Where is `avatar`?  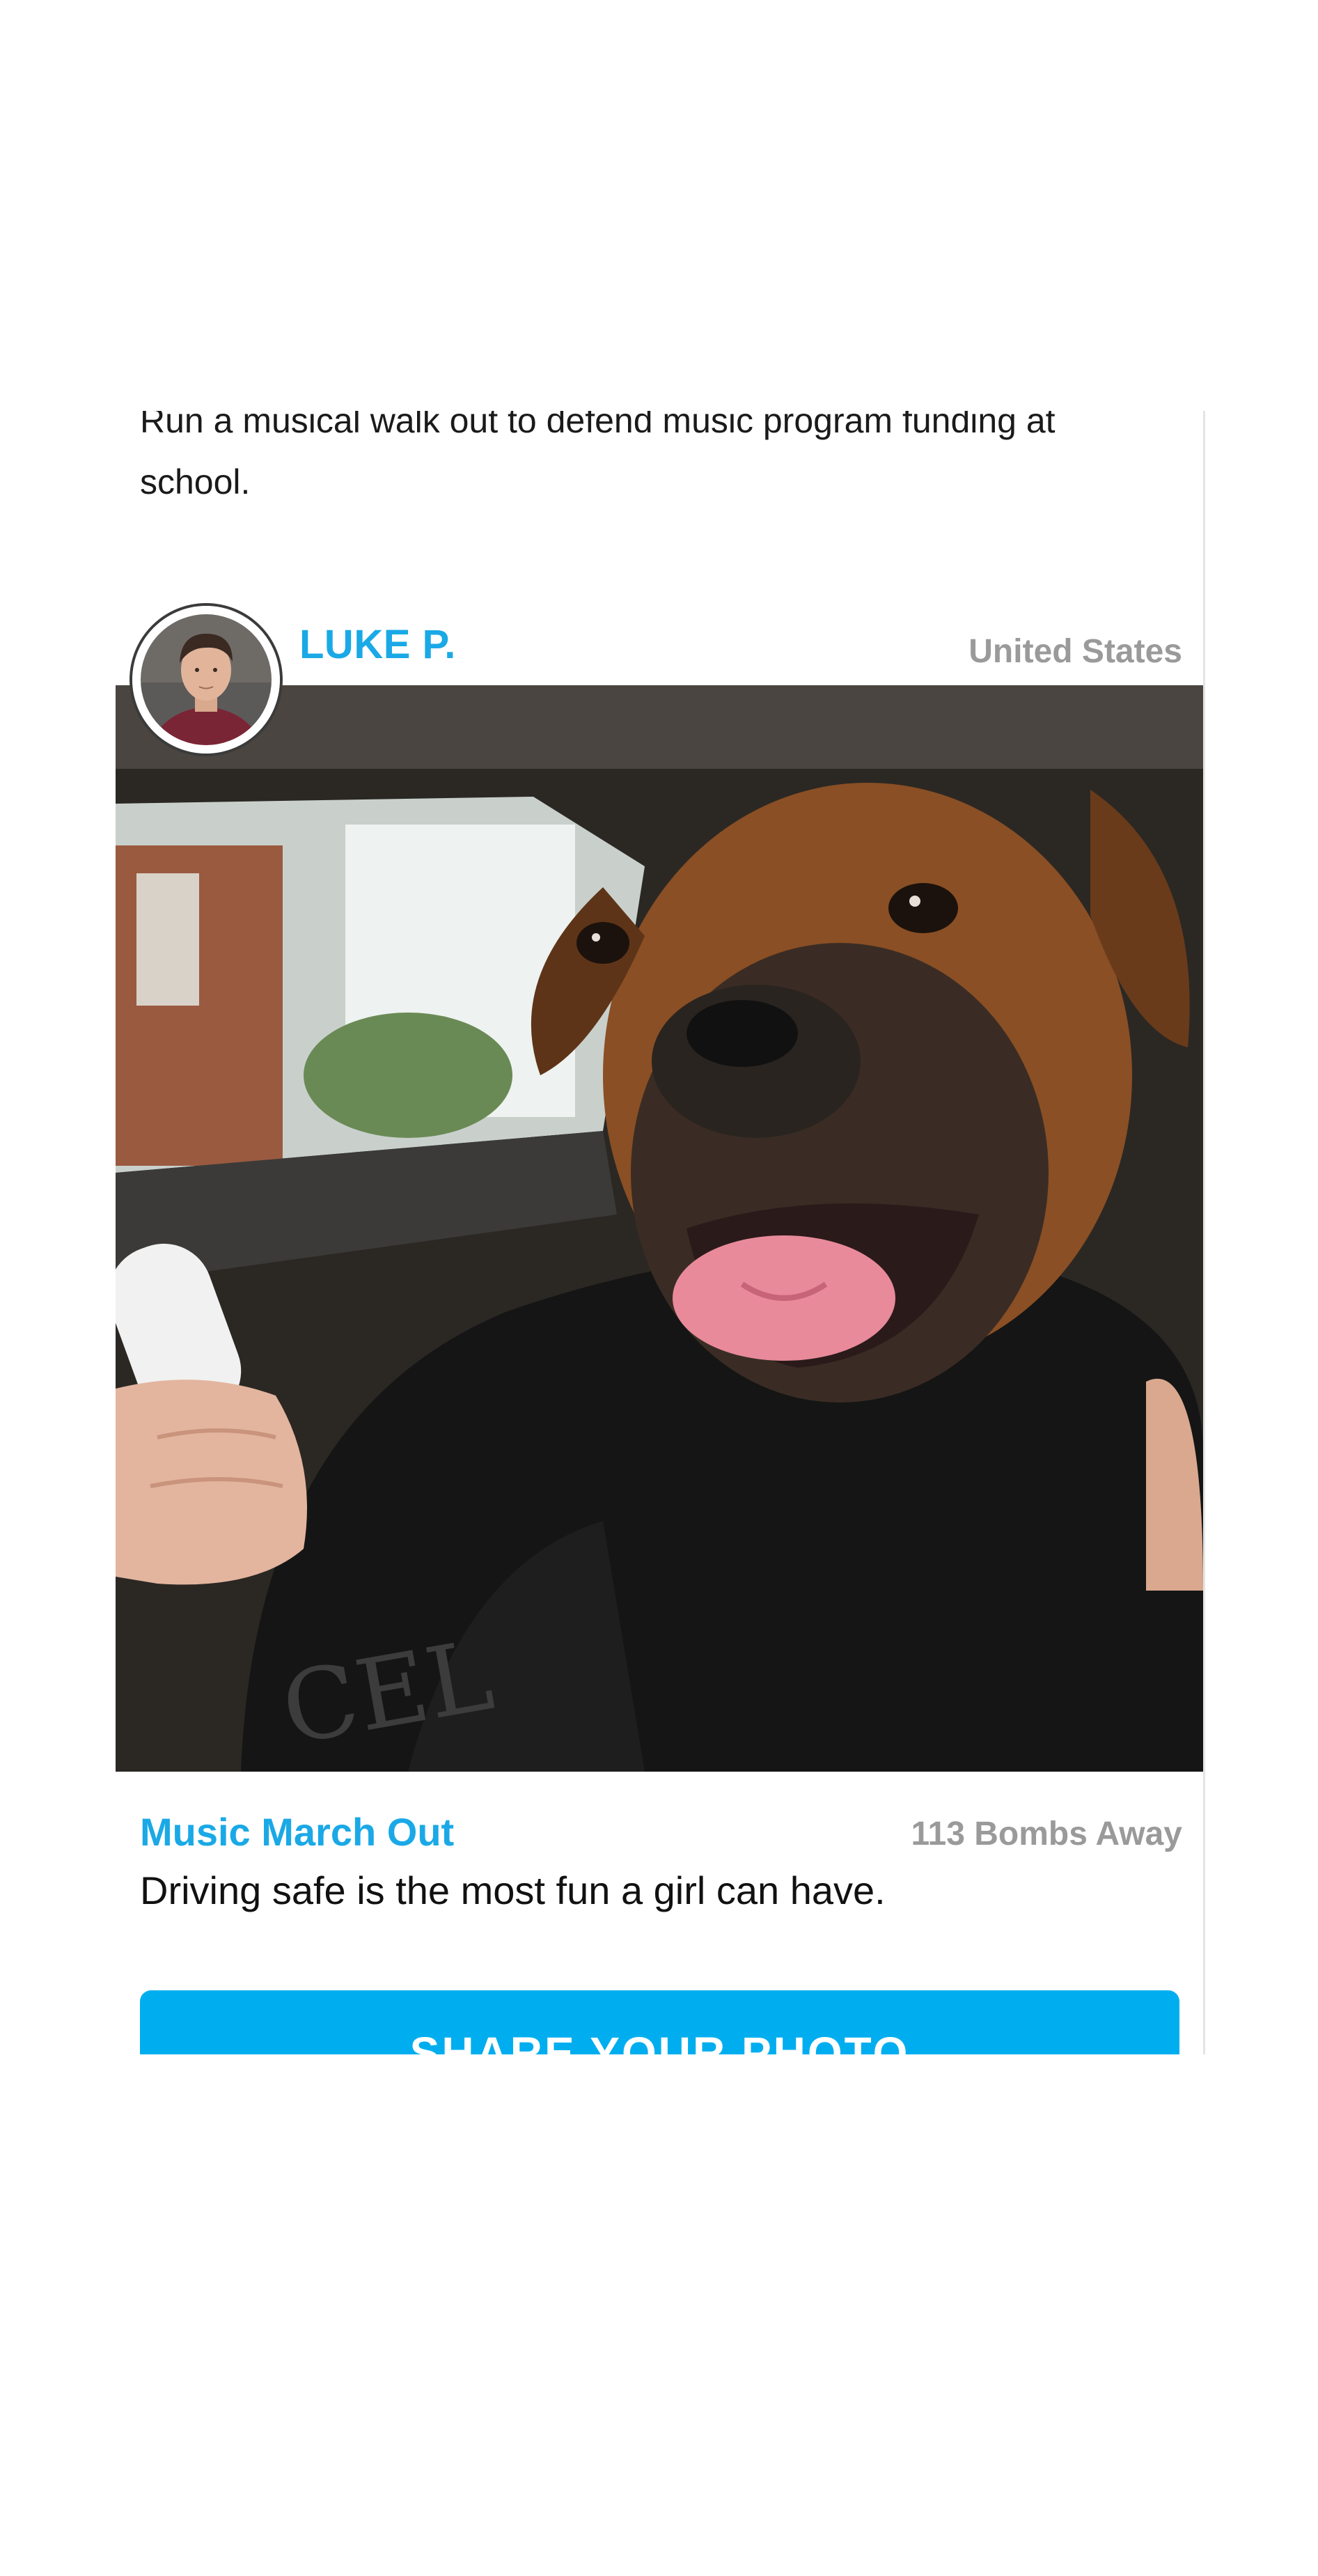
avatar is located at coordinates (206, 680).